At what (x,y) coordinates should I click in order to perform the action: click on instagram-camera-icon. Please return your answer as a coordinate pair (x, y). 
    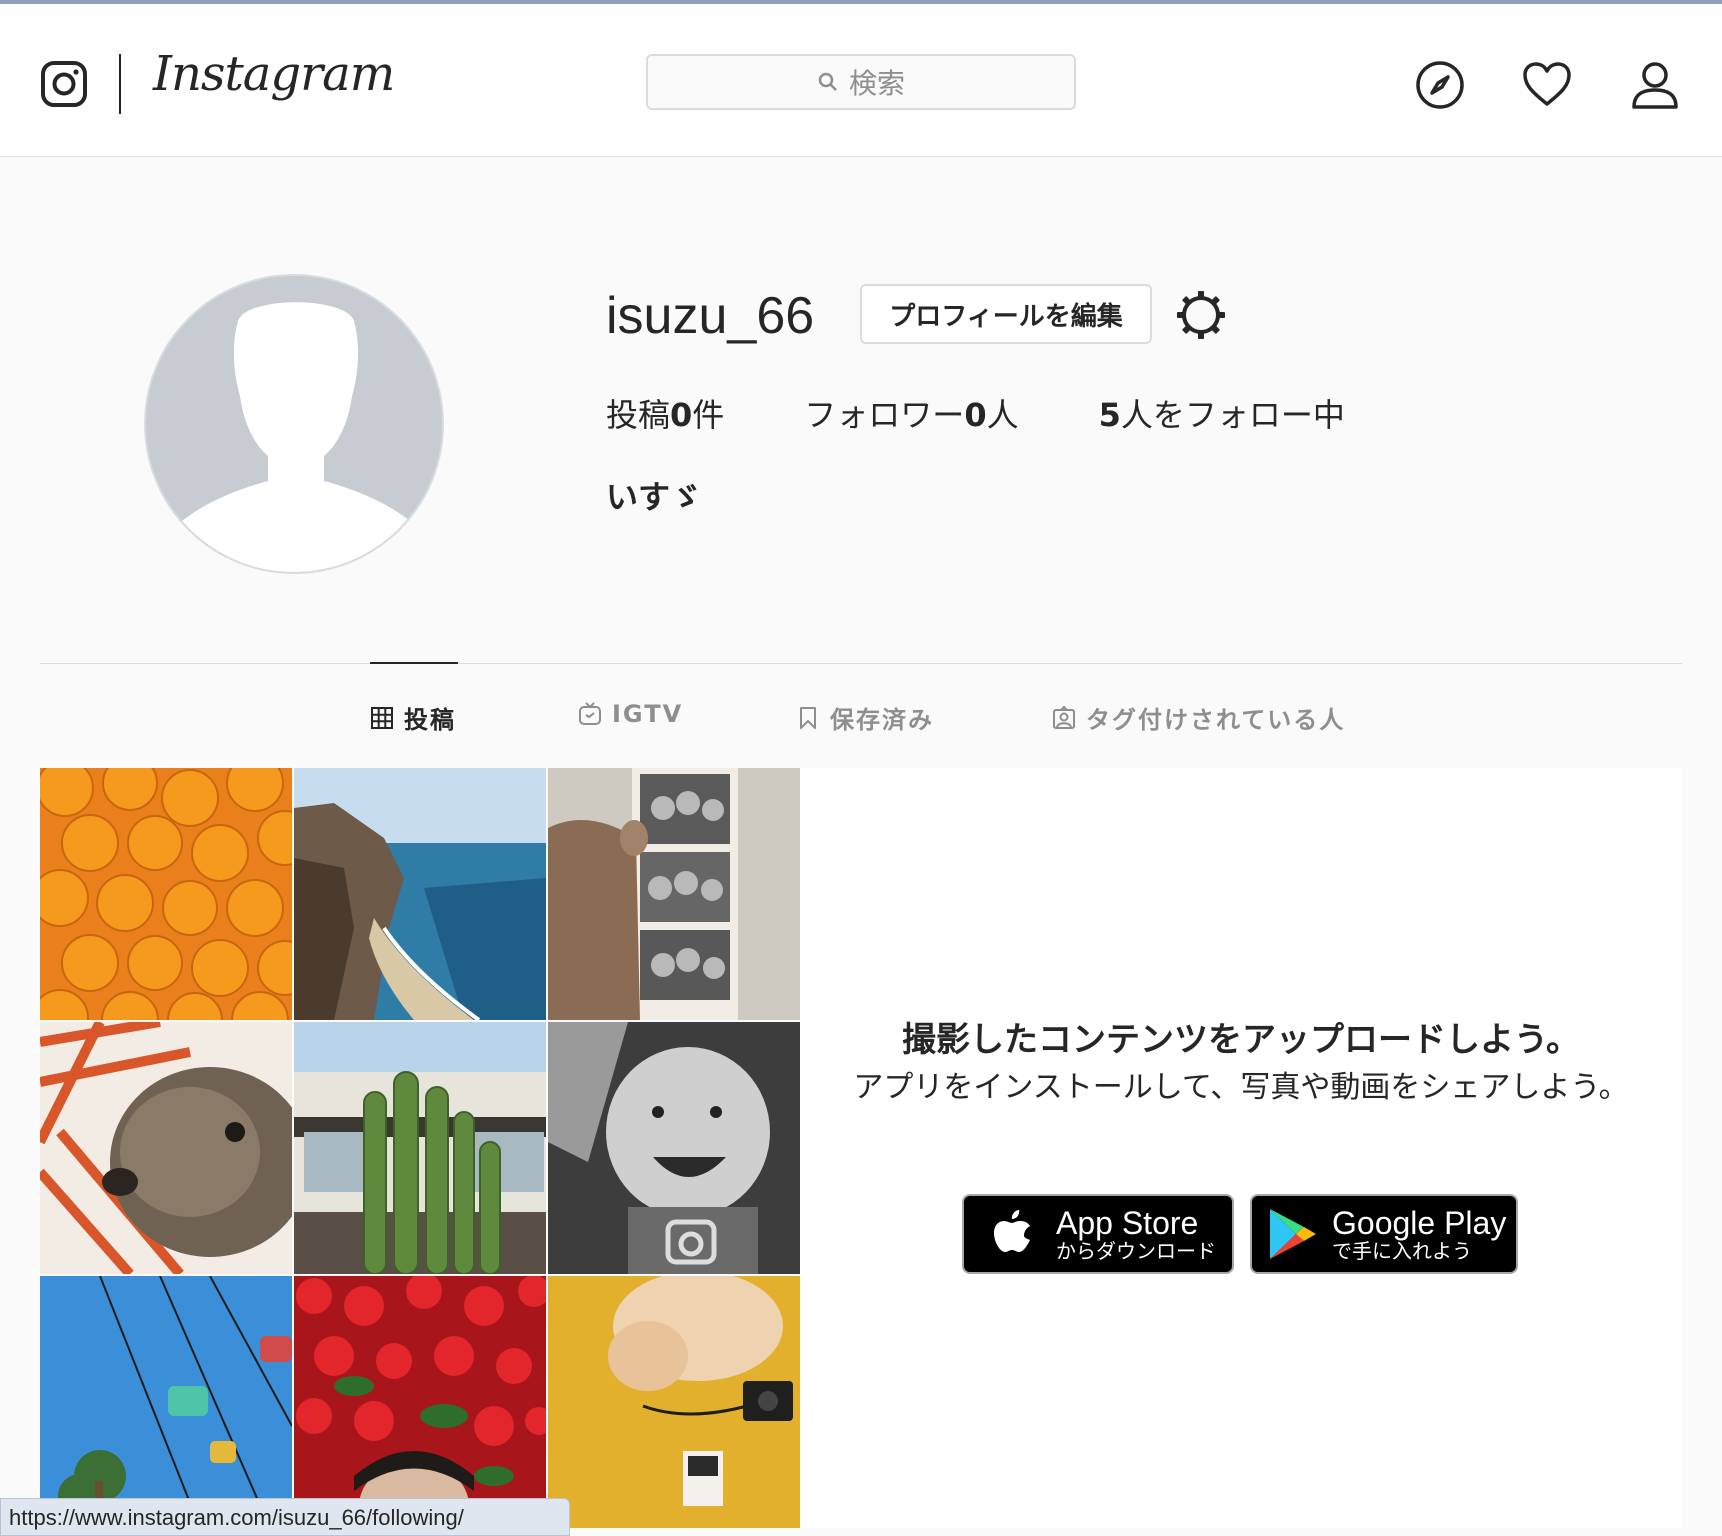
    Looking at the image, I should click on (64, 84).